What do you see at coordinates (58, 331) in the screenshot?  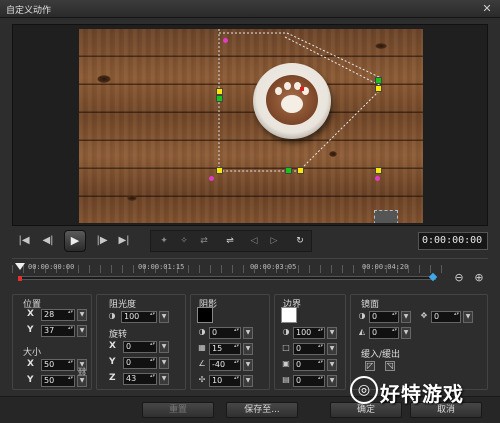 I see `position-y-input: 37` at bounding box center [58, 331].